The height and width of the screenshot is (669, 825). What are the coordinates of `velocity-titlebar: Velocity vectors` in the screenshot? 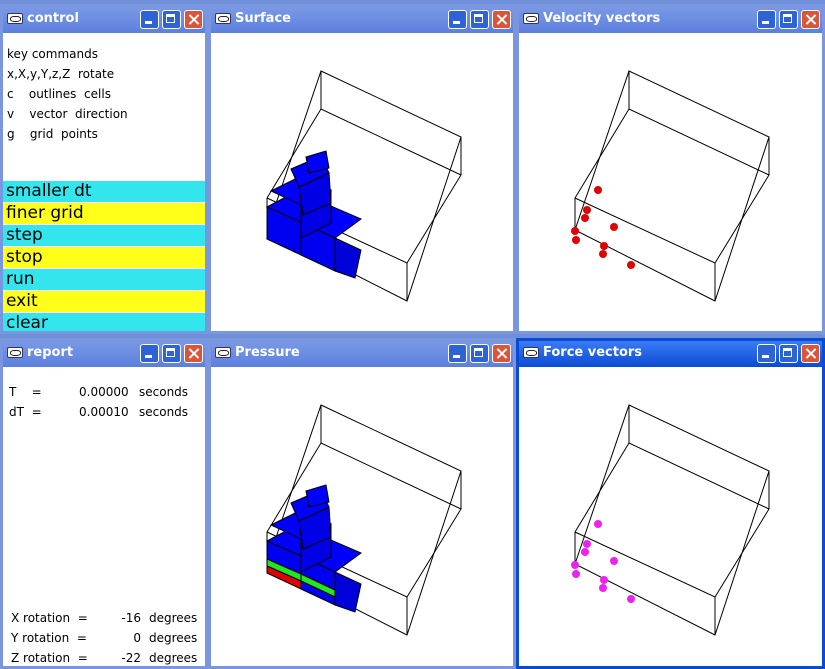 It's located at (670, 20).